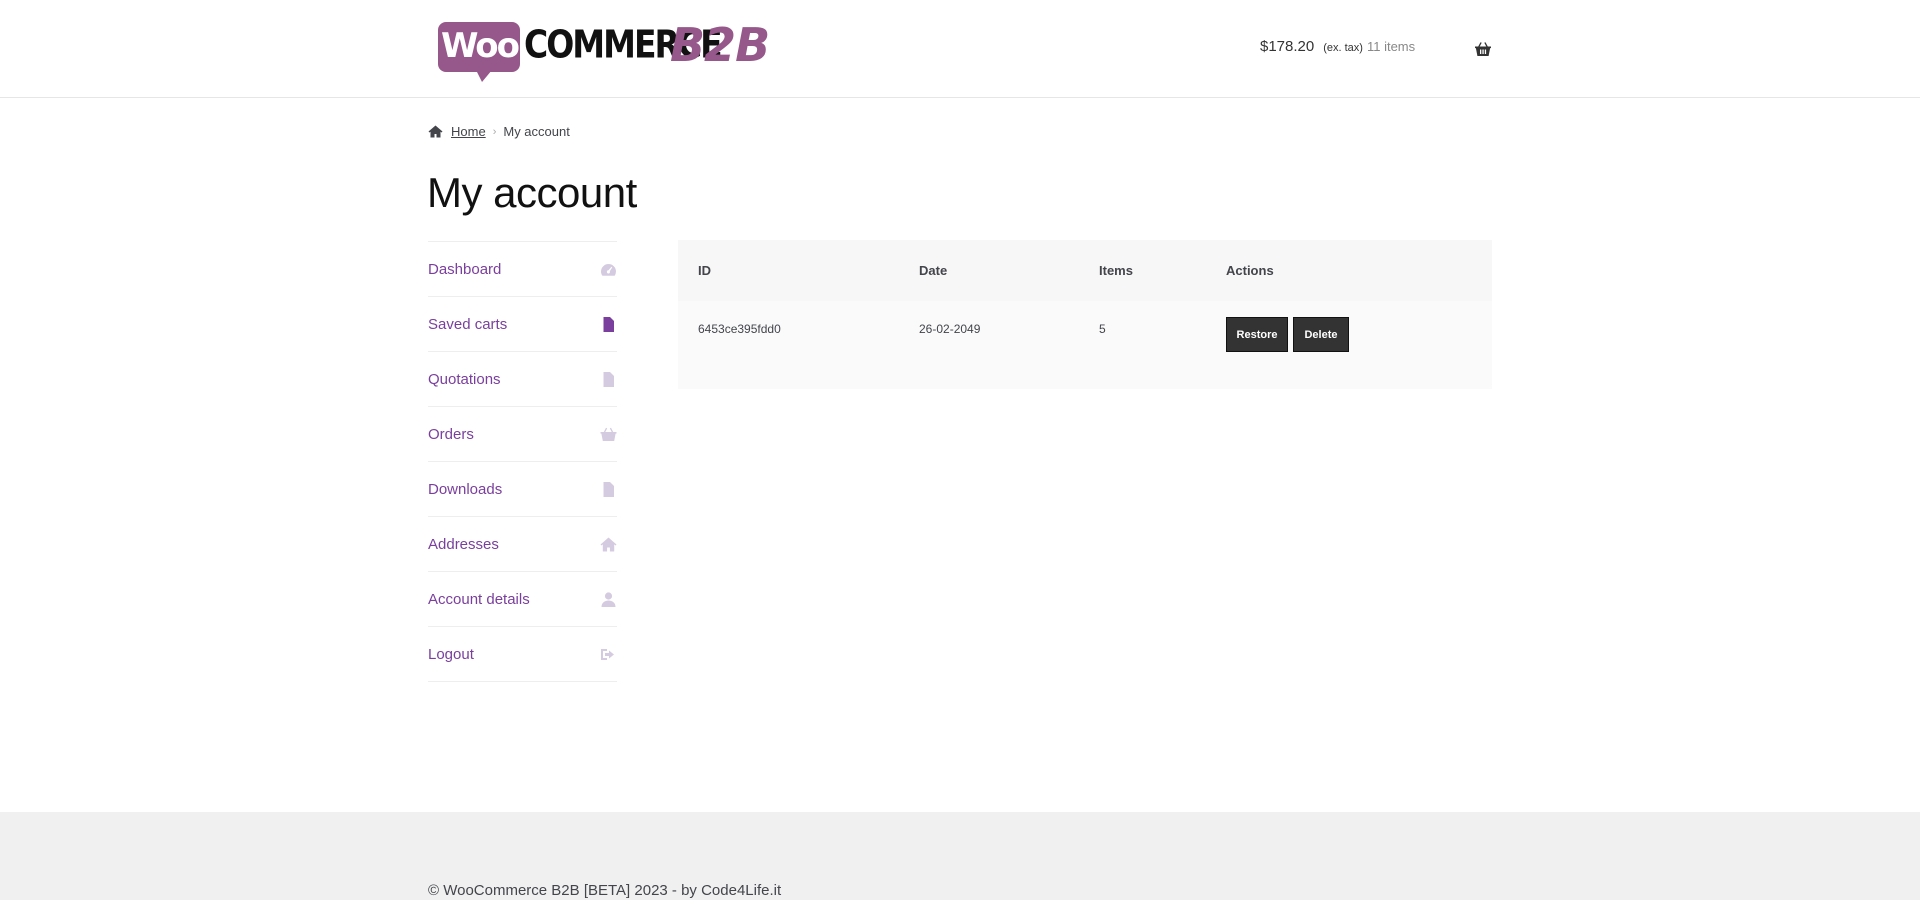  What do you see at coordinates (1391, 46) in the screenshot?
I see `cart-item-count: 11 items` at bounding box center [1391, 46].